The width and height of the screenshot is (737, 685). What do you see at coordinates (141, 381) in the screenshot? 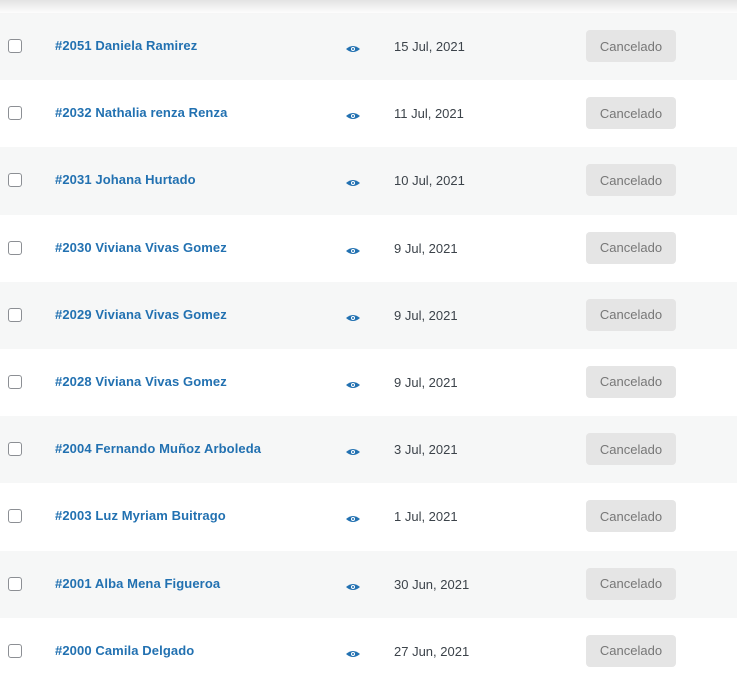
I see `order-link: #2028 Viviana Vivas Gomez` at bounding box center [141, 381].